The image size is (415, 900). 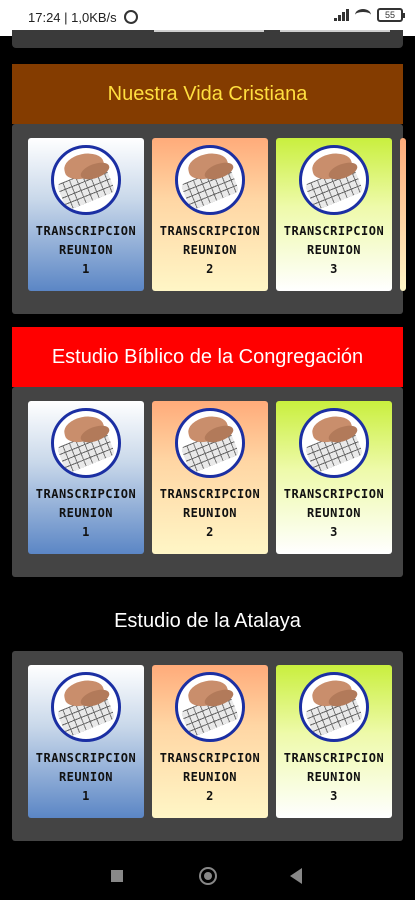 I want to click on battery-icon: 55, so click(x=391, y=15).